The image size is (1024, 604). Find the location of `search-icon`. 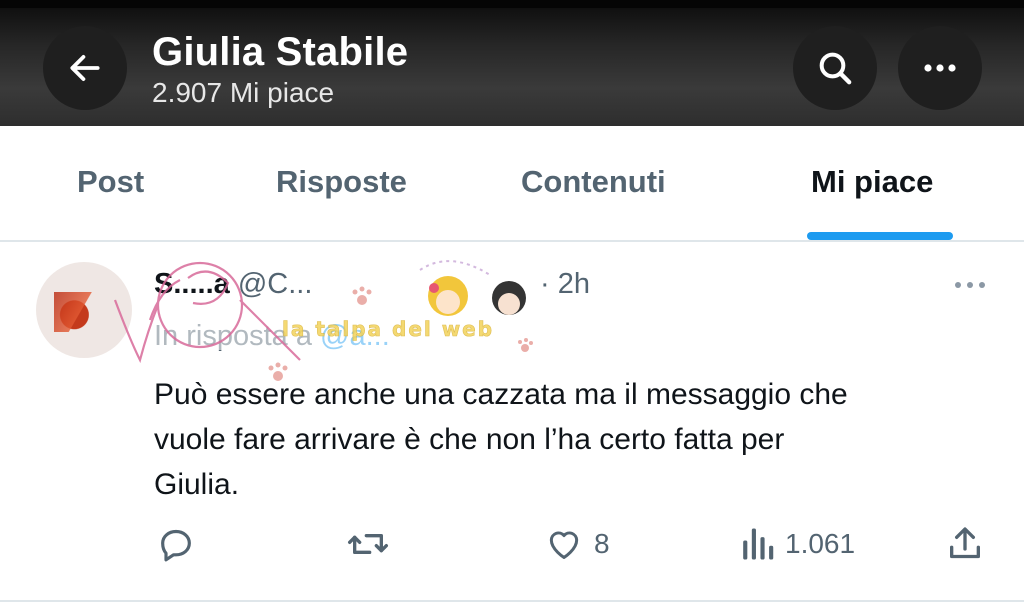

search-icon is located at coordinates (835, 68).